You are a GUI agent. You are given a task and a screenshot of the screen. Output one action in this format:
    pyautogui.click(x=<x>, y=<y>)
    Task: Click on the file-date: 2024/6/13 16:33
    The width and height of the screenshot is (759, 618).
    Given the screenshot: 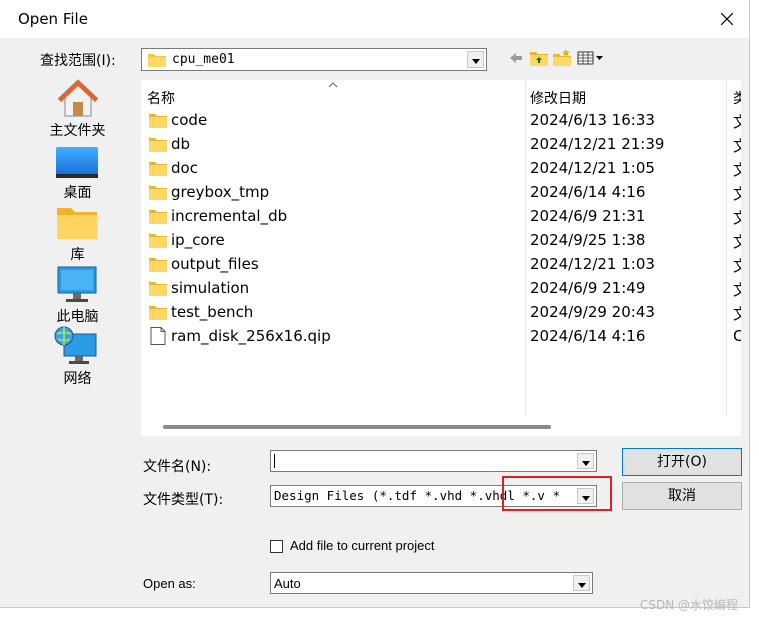 What is the action you would take?
    pyautogui.click(x=592, y=120)
    